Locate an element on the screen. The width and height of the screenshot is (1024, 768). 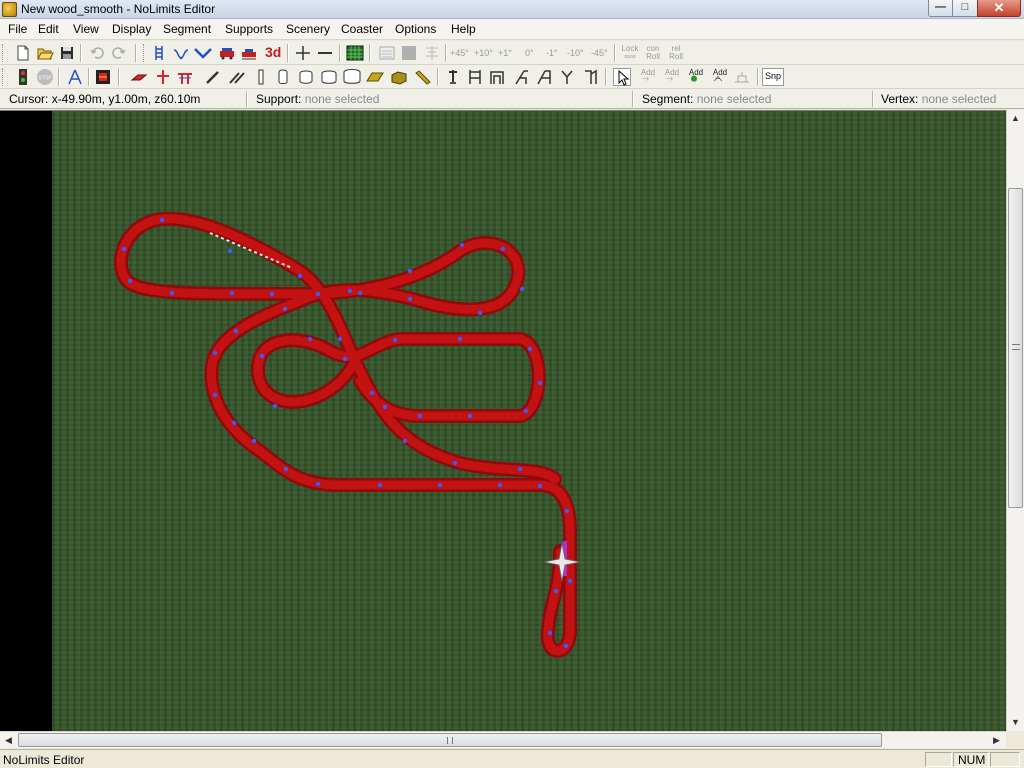
support-tool-button is located at coordinates (75, 77).